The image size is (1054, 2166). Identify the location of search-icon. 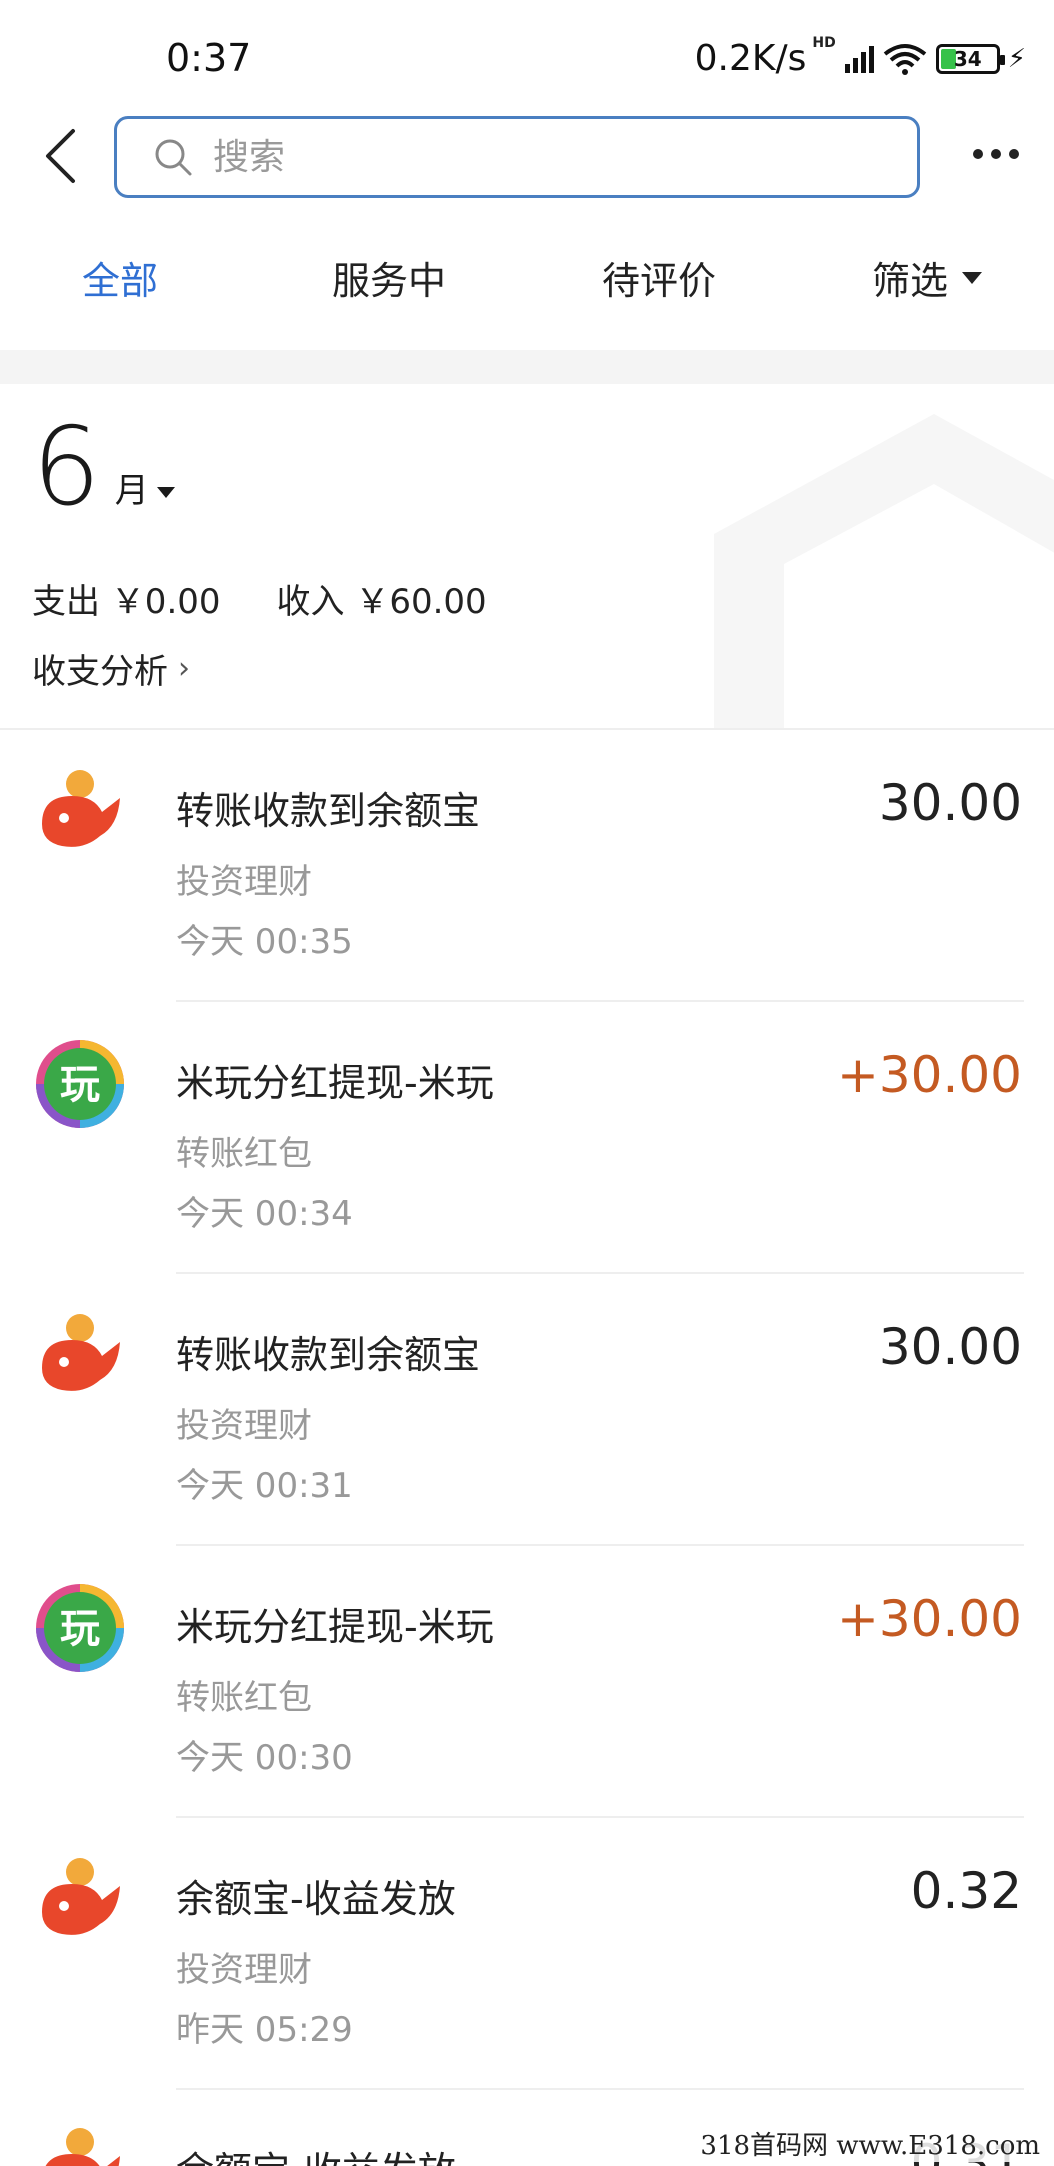
(173, 157).